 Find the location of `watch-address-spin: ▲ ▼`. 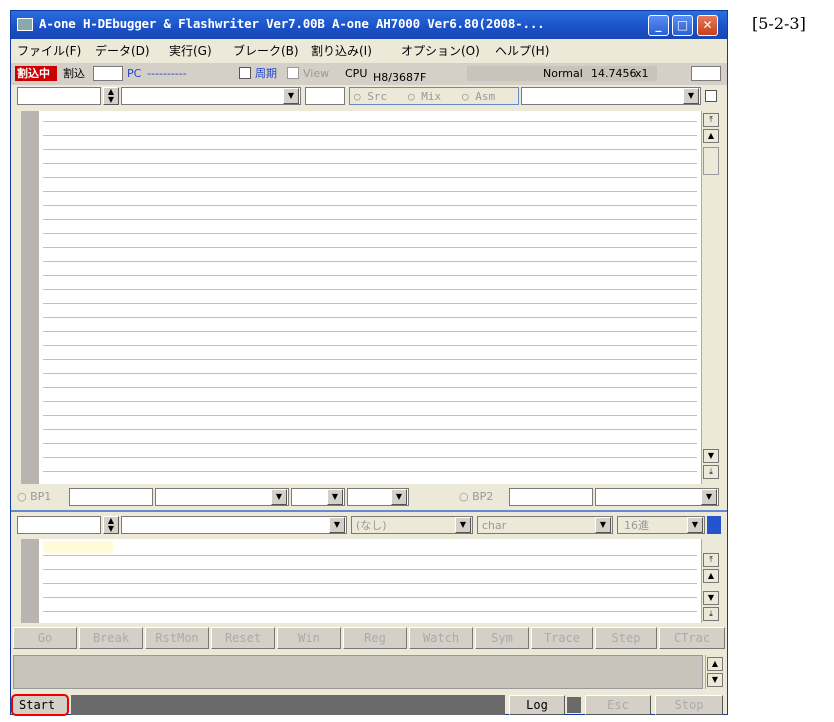

watch-address-spin: ▲ ▼ is located at coordinates (111, 525).